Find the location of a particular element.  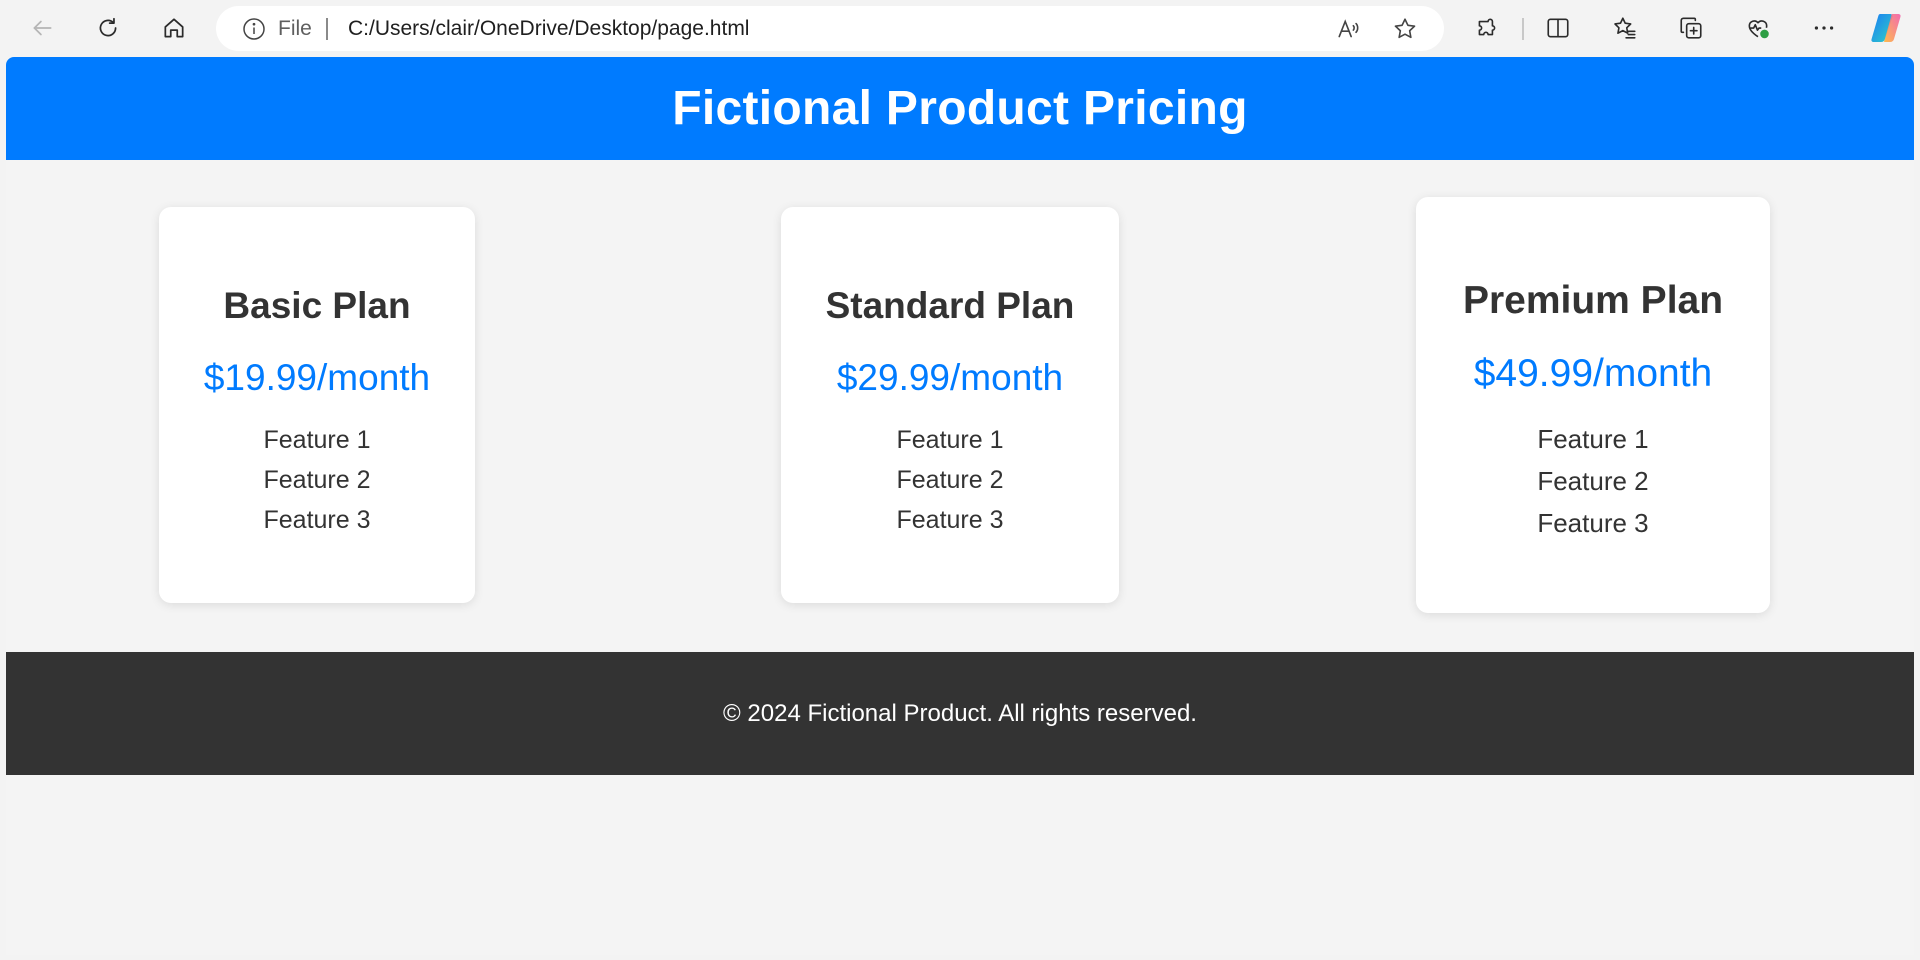

browser-essentials-icon is located at coordinates (1758, 29).